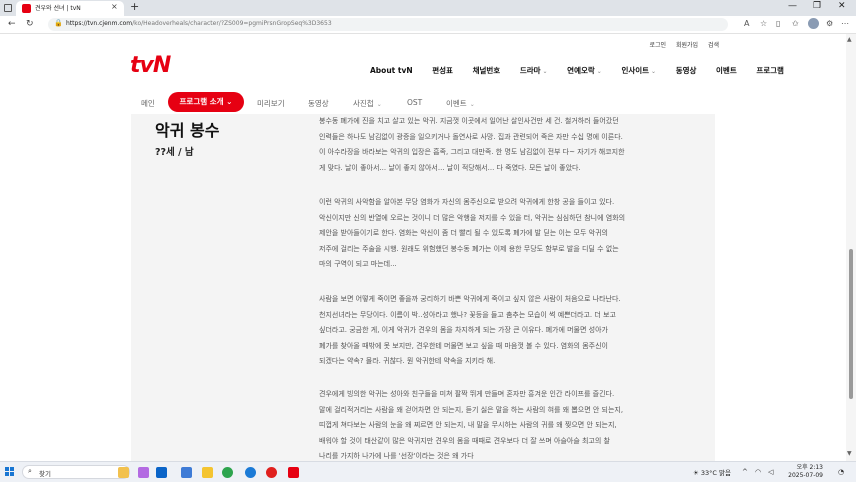  Describe the element at coordinates (414, 102) in the screenshot. I see `subnav-ost: OST` at that location.